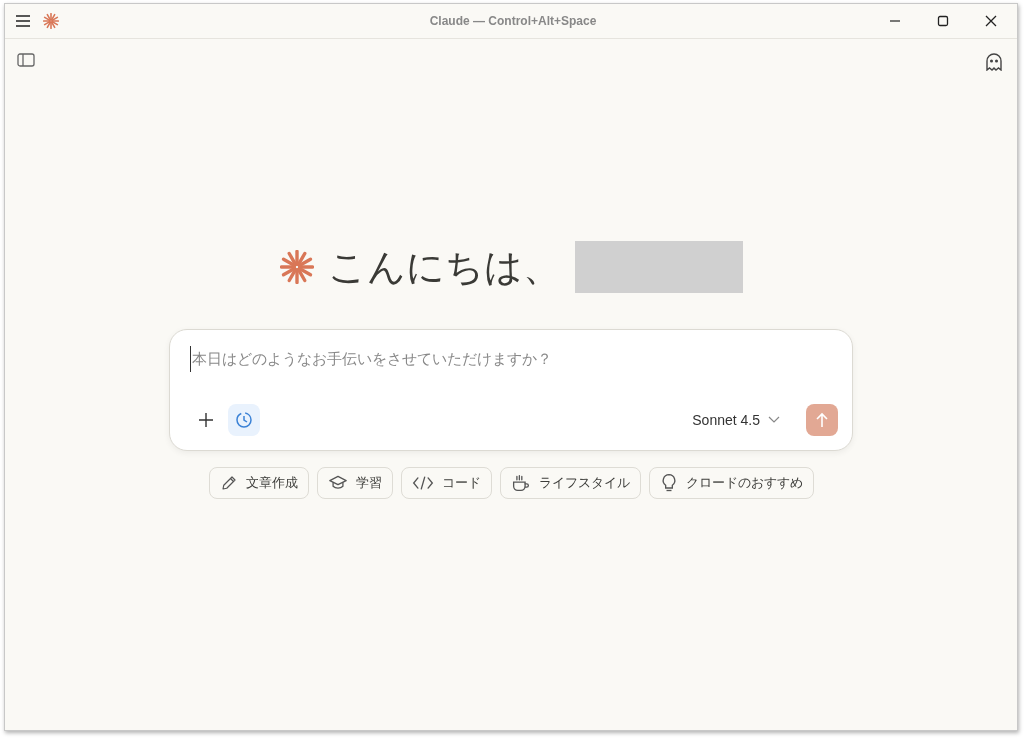 The width and height of the screenshot is (1024, 741). What do you see at coordinates (228, 483) in the screenshot?
I see `pencil-icon` at bounding box center [228, 483].